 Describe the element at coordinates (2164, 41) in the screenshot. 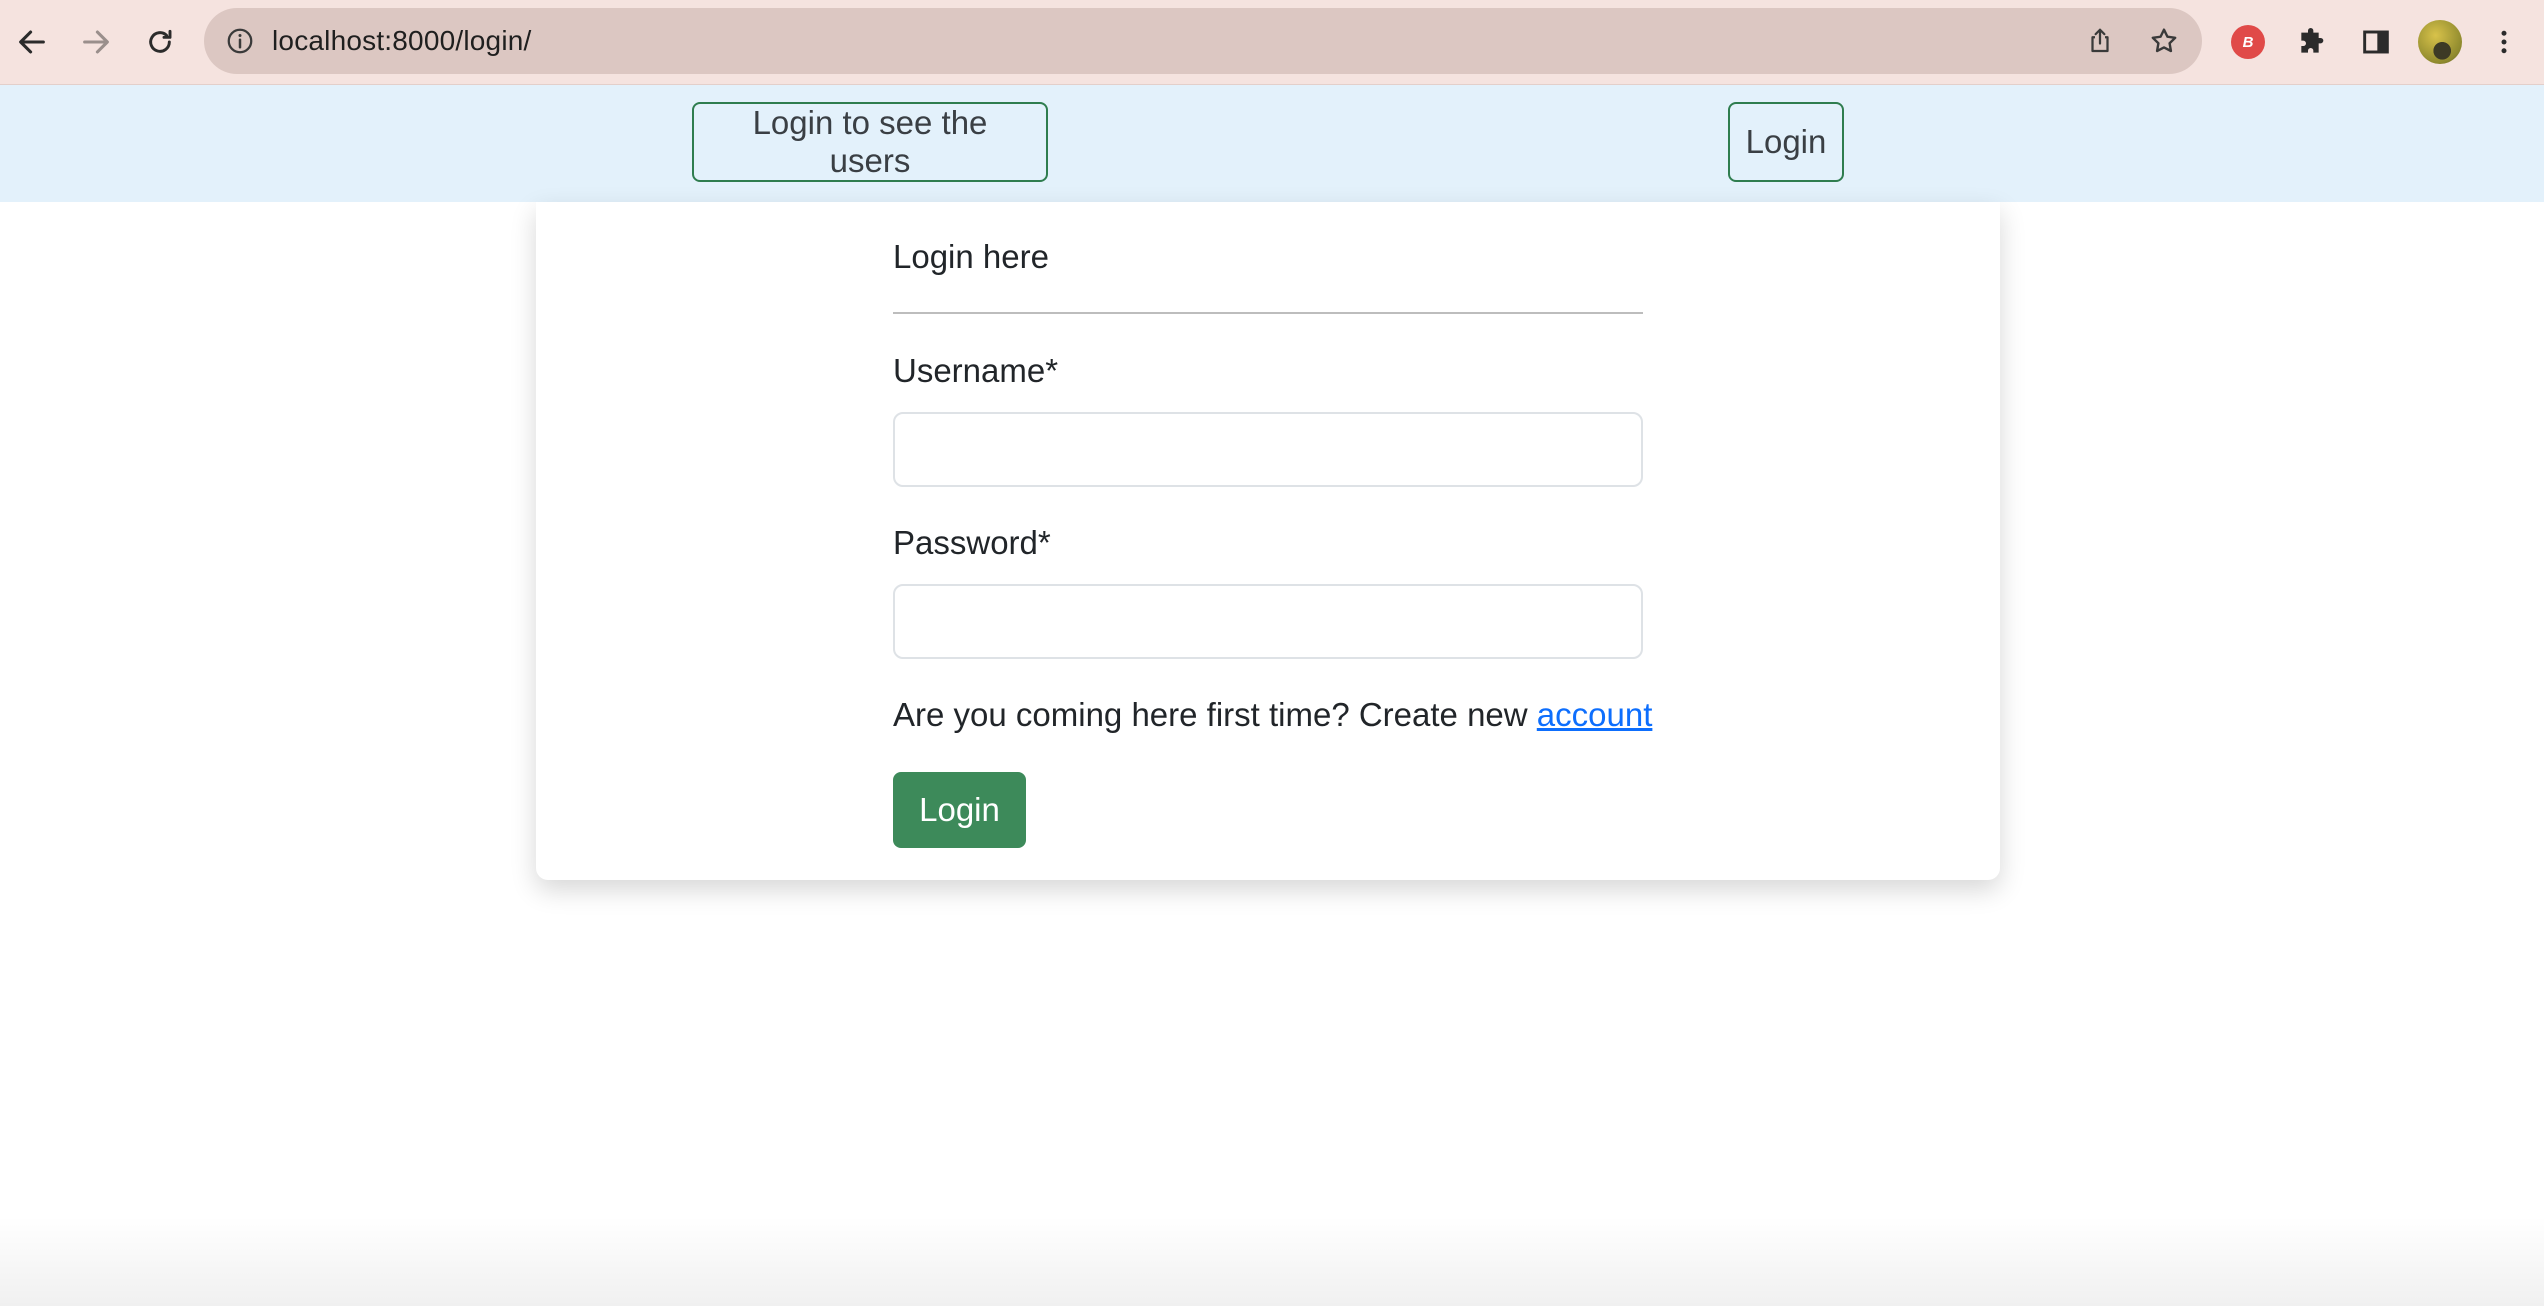

I see `bookmark-star-icon` at that location.